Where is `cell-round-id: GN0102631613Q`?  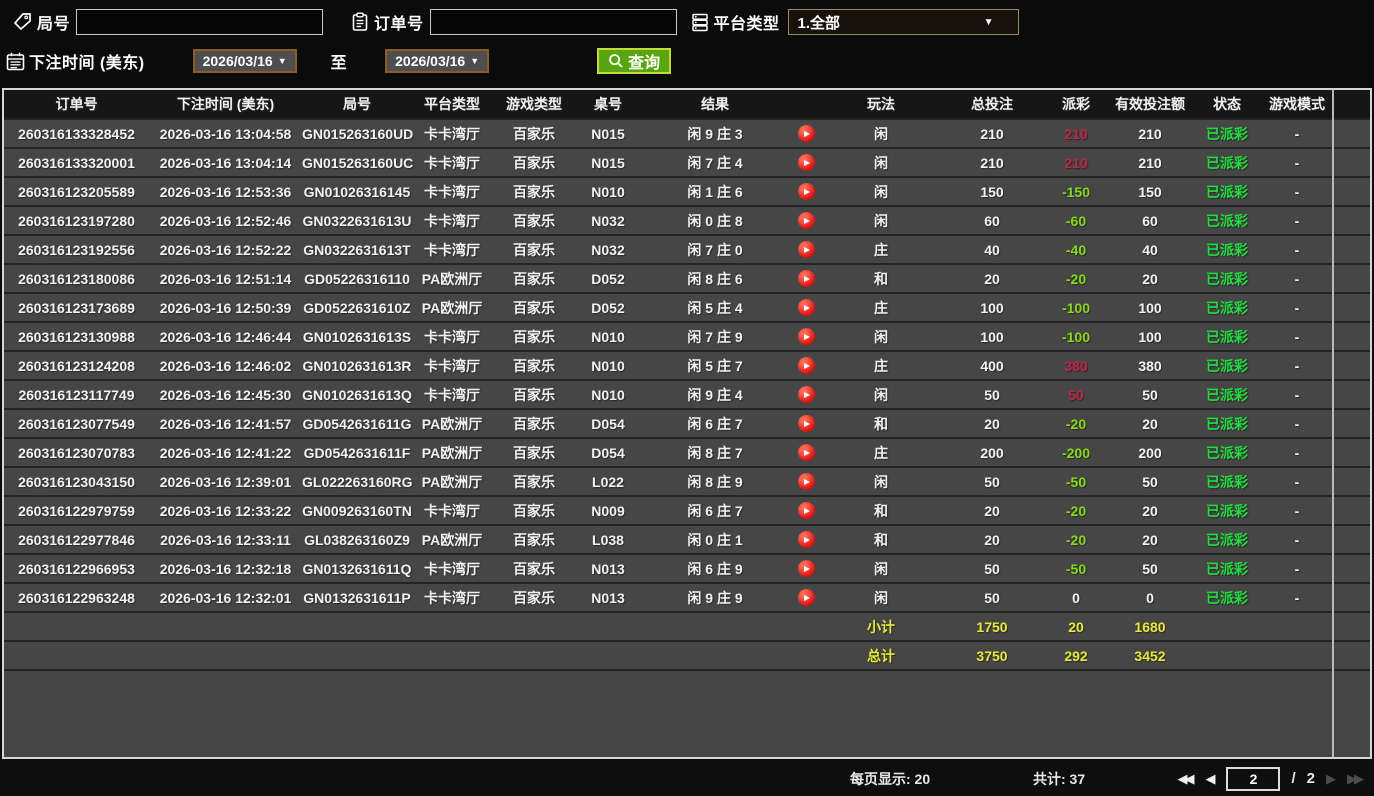
cell-round-id: GN0102631613Q is located at coordinates (357, 394).